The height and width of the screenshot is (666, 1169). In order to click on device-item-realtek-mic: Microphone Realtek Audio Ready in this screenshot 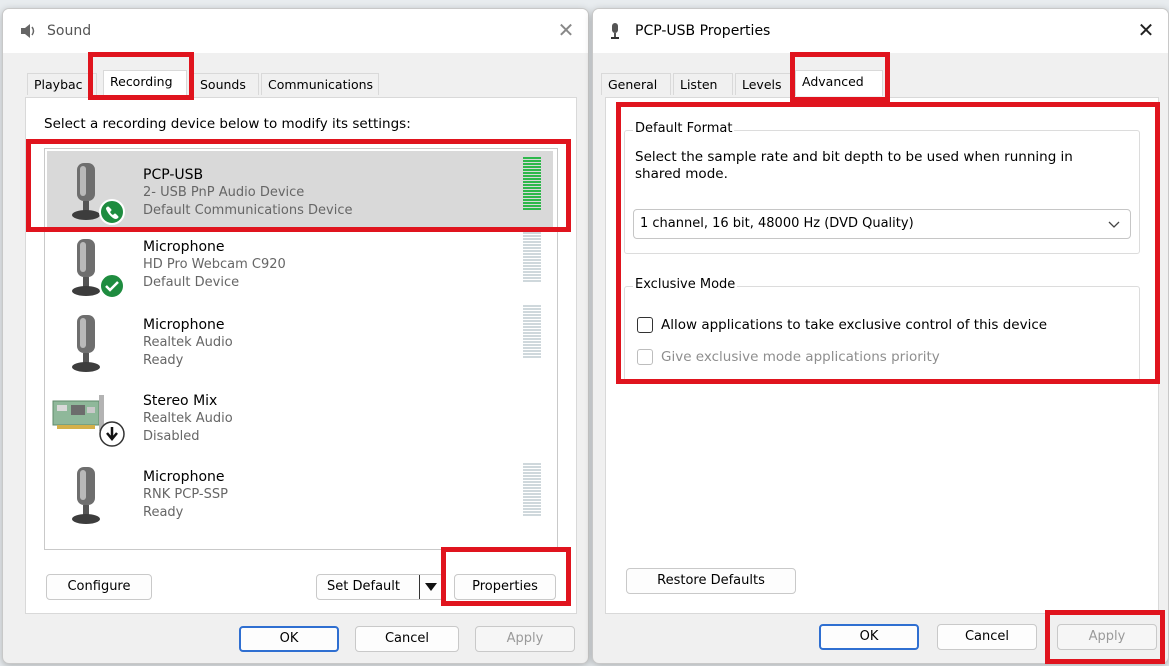, I will do `click(300, 343)`.